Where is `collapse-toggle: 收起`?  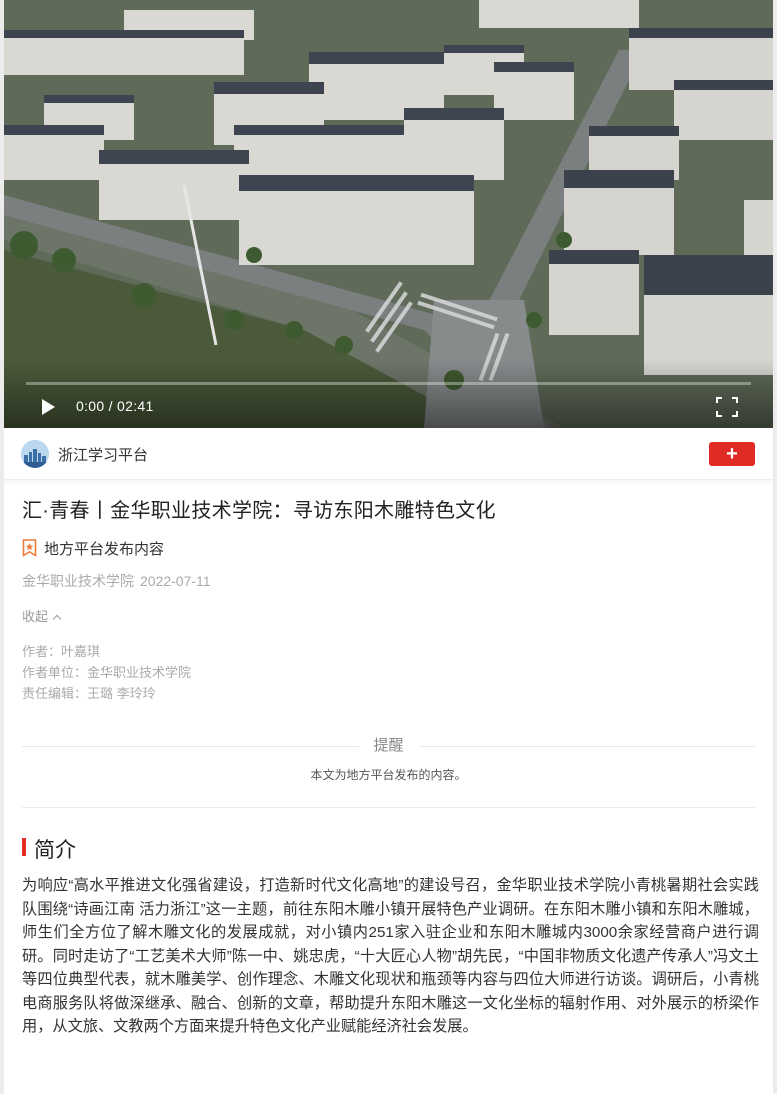 collapse-toggle: 收起 is located at coordinates (42, 615).